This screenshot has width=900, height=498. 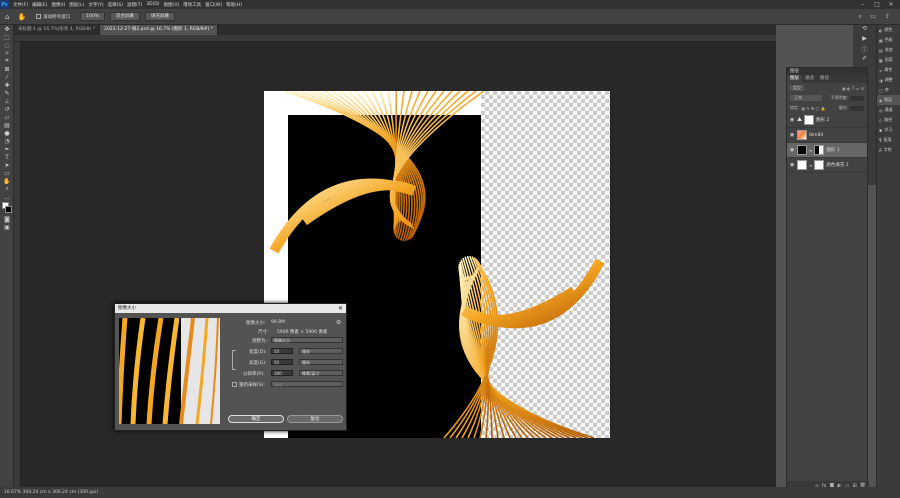 I want to click on menu-plugins: 增效工具, so click(x=192, y=5).